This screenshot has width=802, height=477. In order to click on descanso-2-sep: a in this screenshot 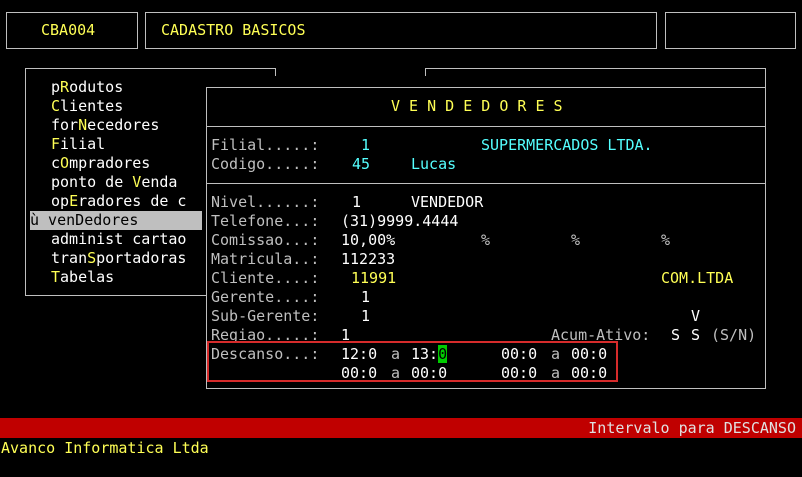, I will do `click(556, 354)`.